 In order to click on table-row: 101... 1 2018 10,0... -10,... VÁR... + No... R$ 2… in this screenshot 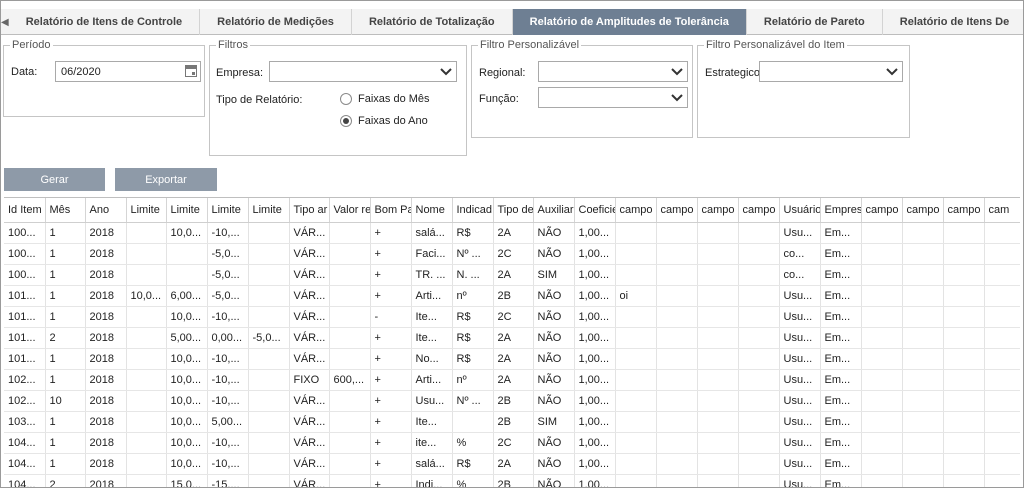, I will do `click(512, 359)`.